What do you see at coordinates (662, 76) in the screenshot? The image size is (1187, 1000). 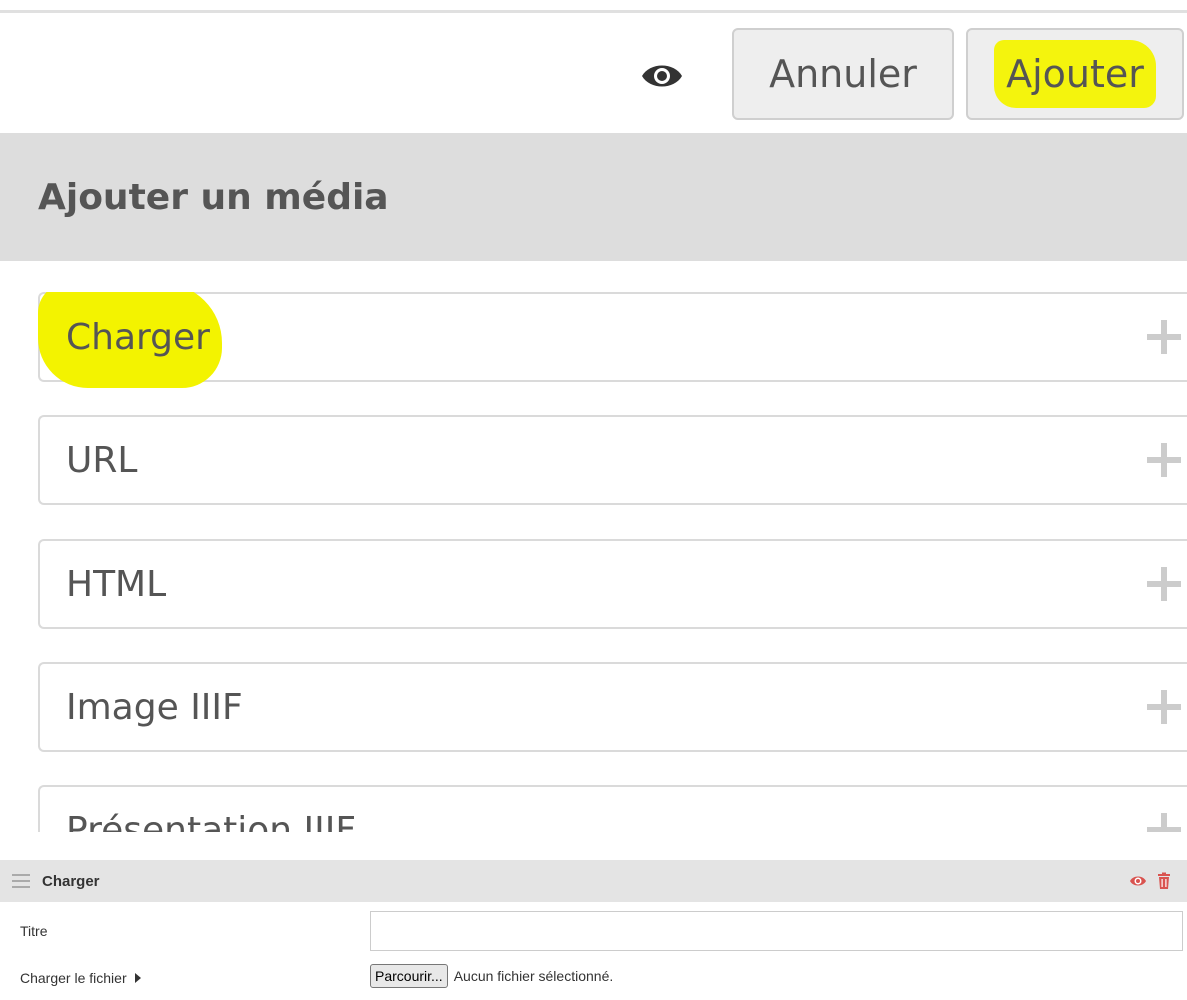 I see `preview-eye-icon` at bounding box center [662, 76].